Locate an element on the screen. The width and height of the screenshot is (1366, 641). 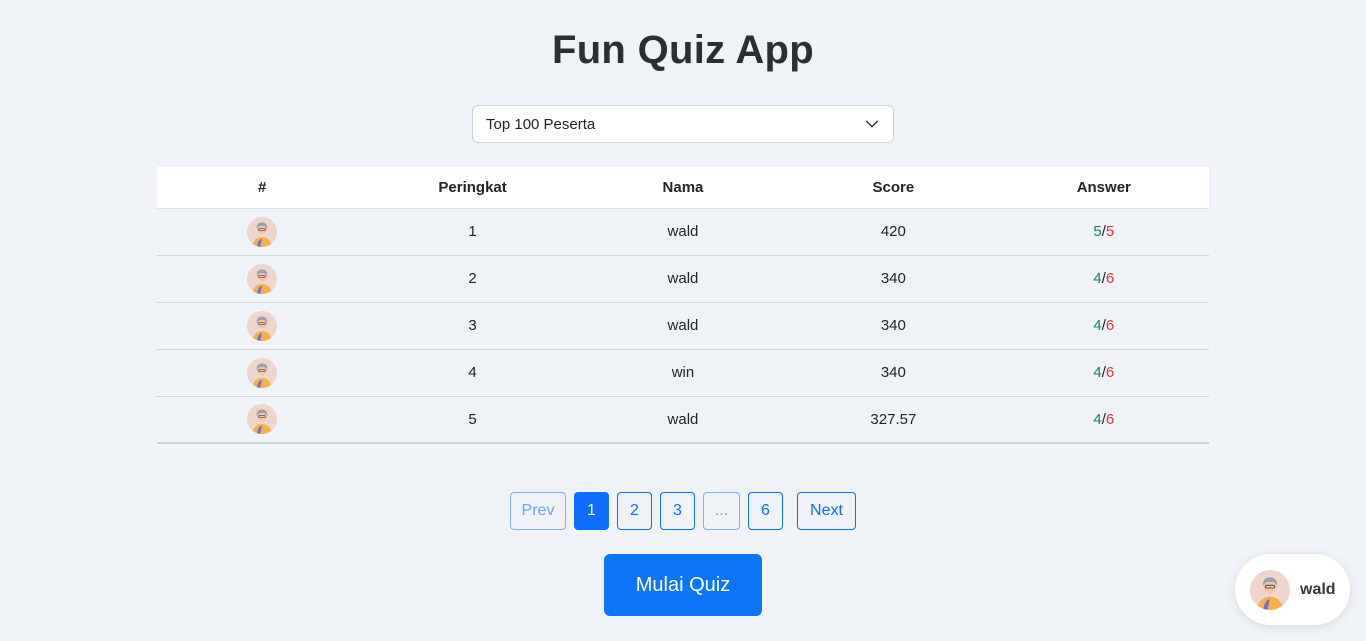
col-header-score: Score is located at coordinates (893, 187).